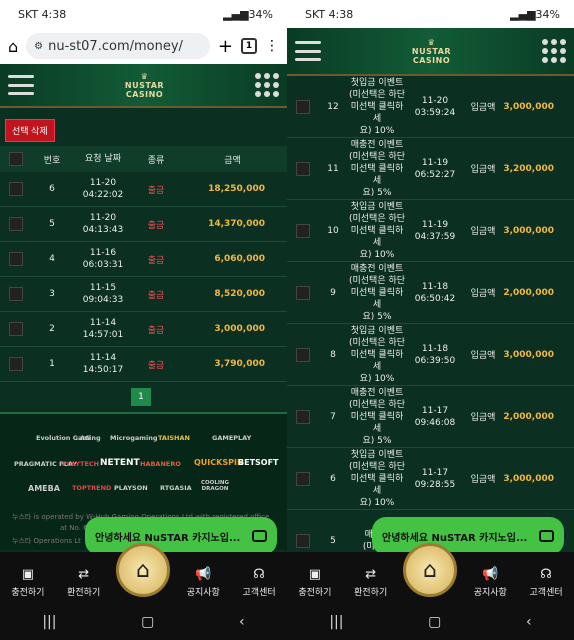  Describe the element at coordinates (236, 224) in the screenshot. I see `row-amount: 14,370,000` at that location.